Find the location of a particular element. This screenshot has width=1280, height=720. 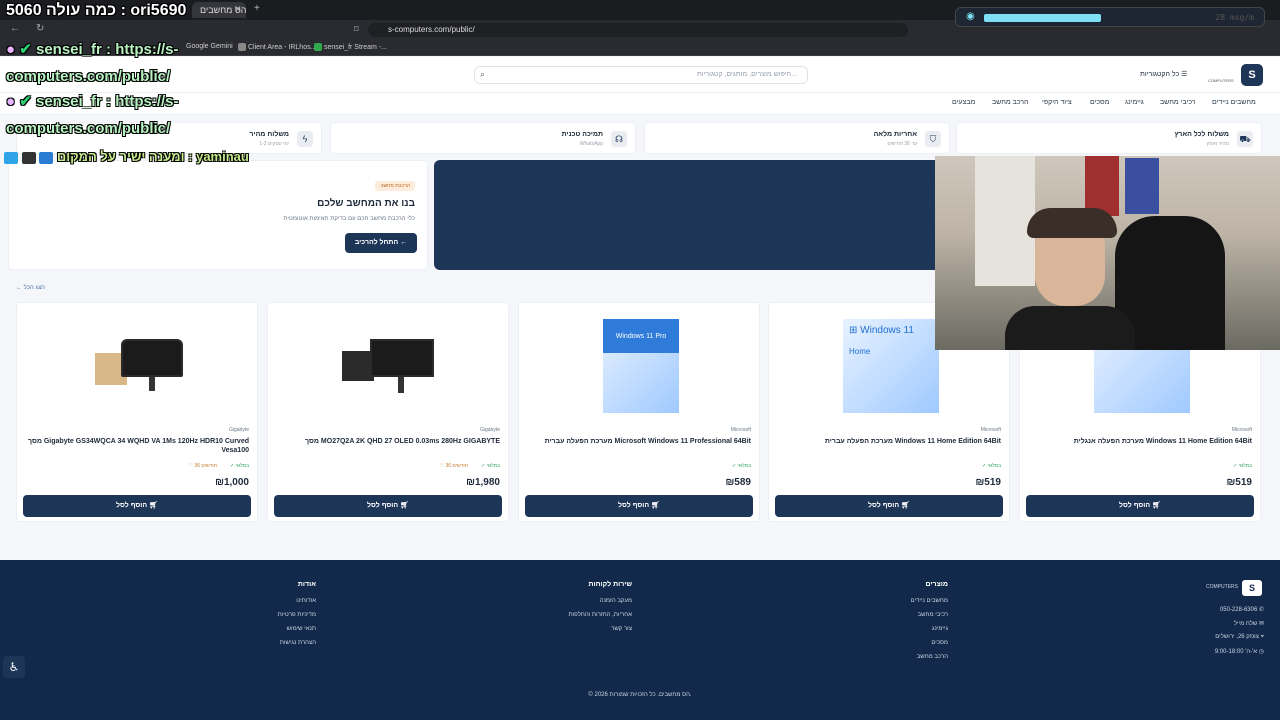

footer-link: מחשבים ניידים is located at coordinates (930, 601).